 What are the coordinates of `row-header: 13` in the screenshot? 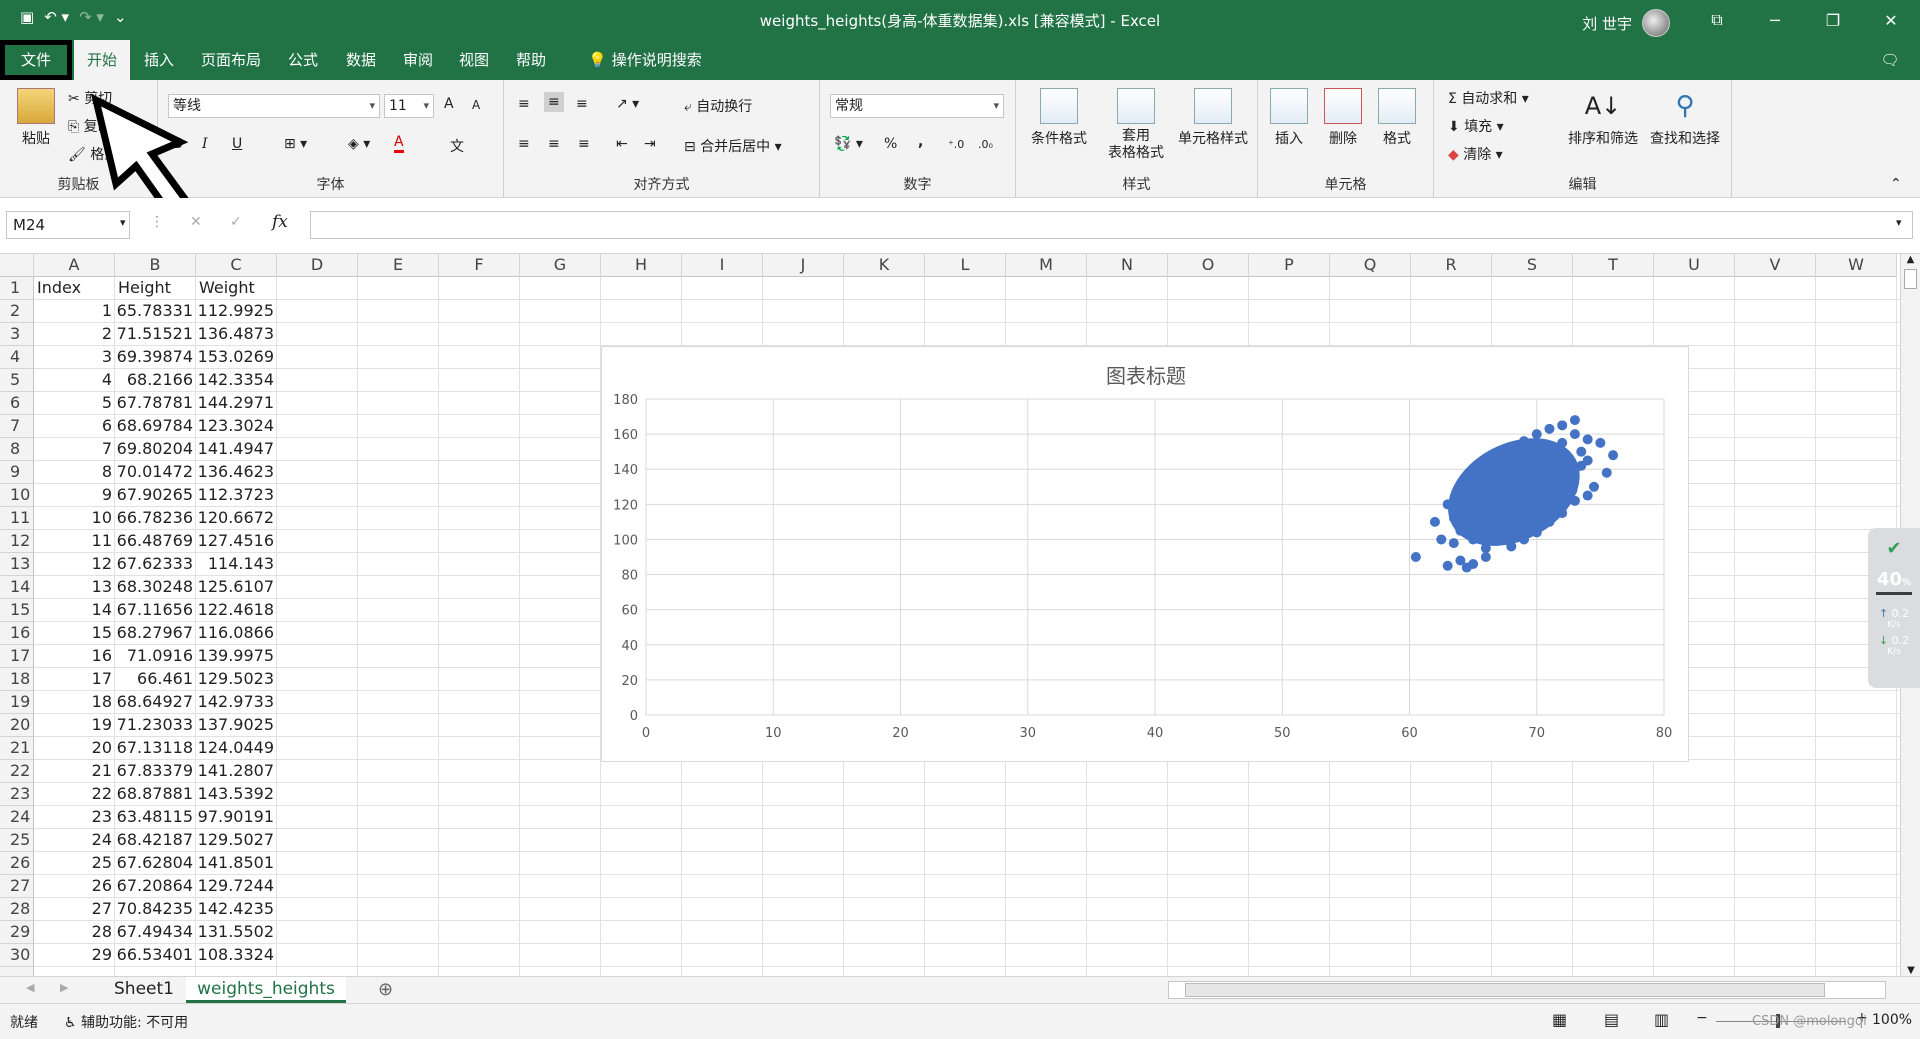 It's located at (17, 564).